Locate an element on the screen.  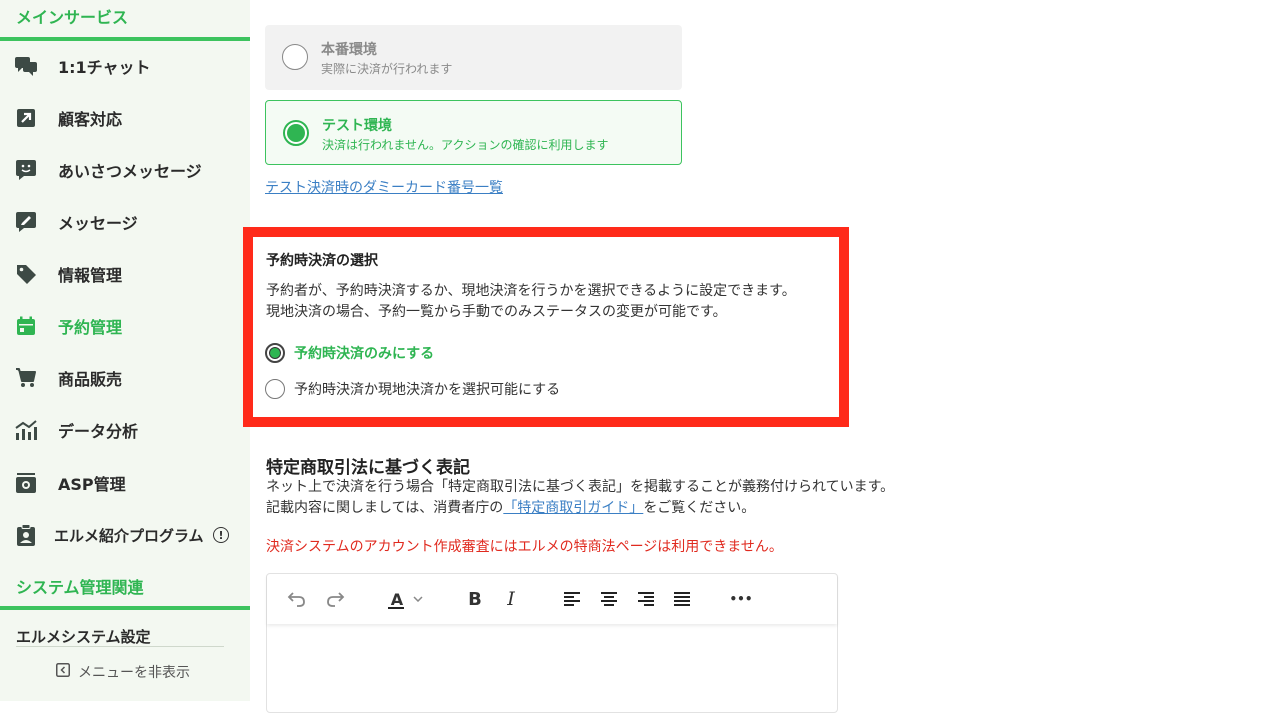
sidebar-item-reservation: 予約管理 is located at coordinates (125, 326).